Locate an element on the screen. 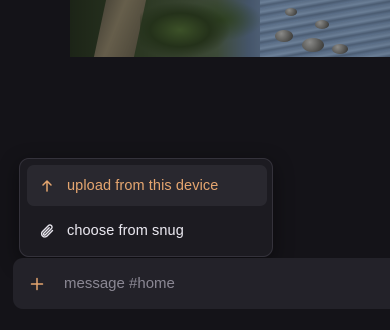 This screenshot has width=390, height=330. photo-grass is located at coordinates (195, 28).